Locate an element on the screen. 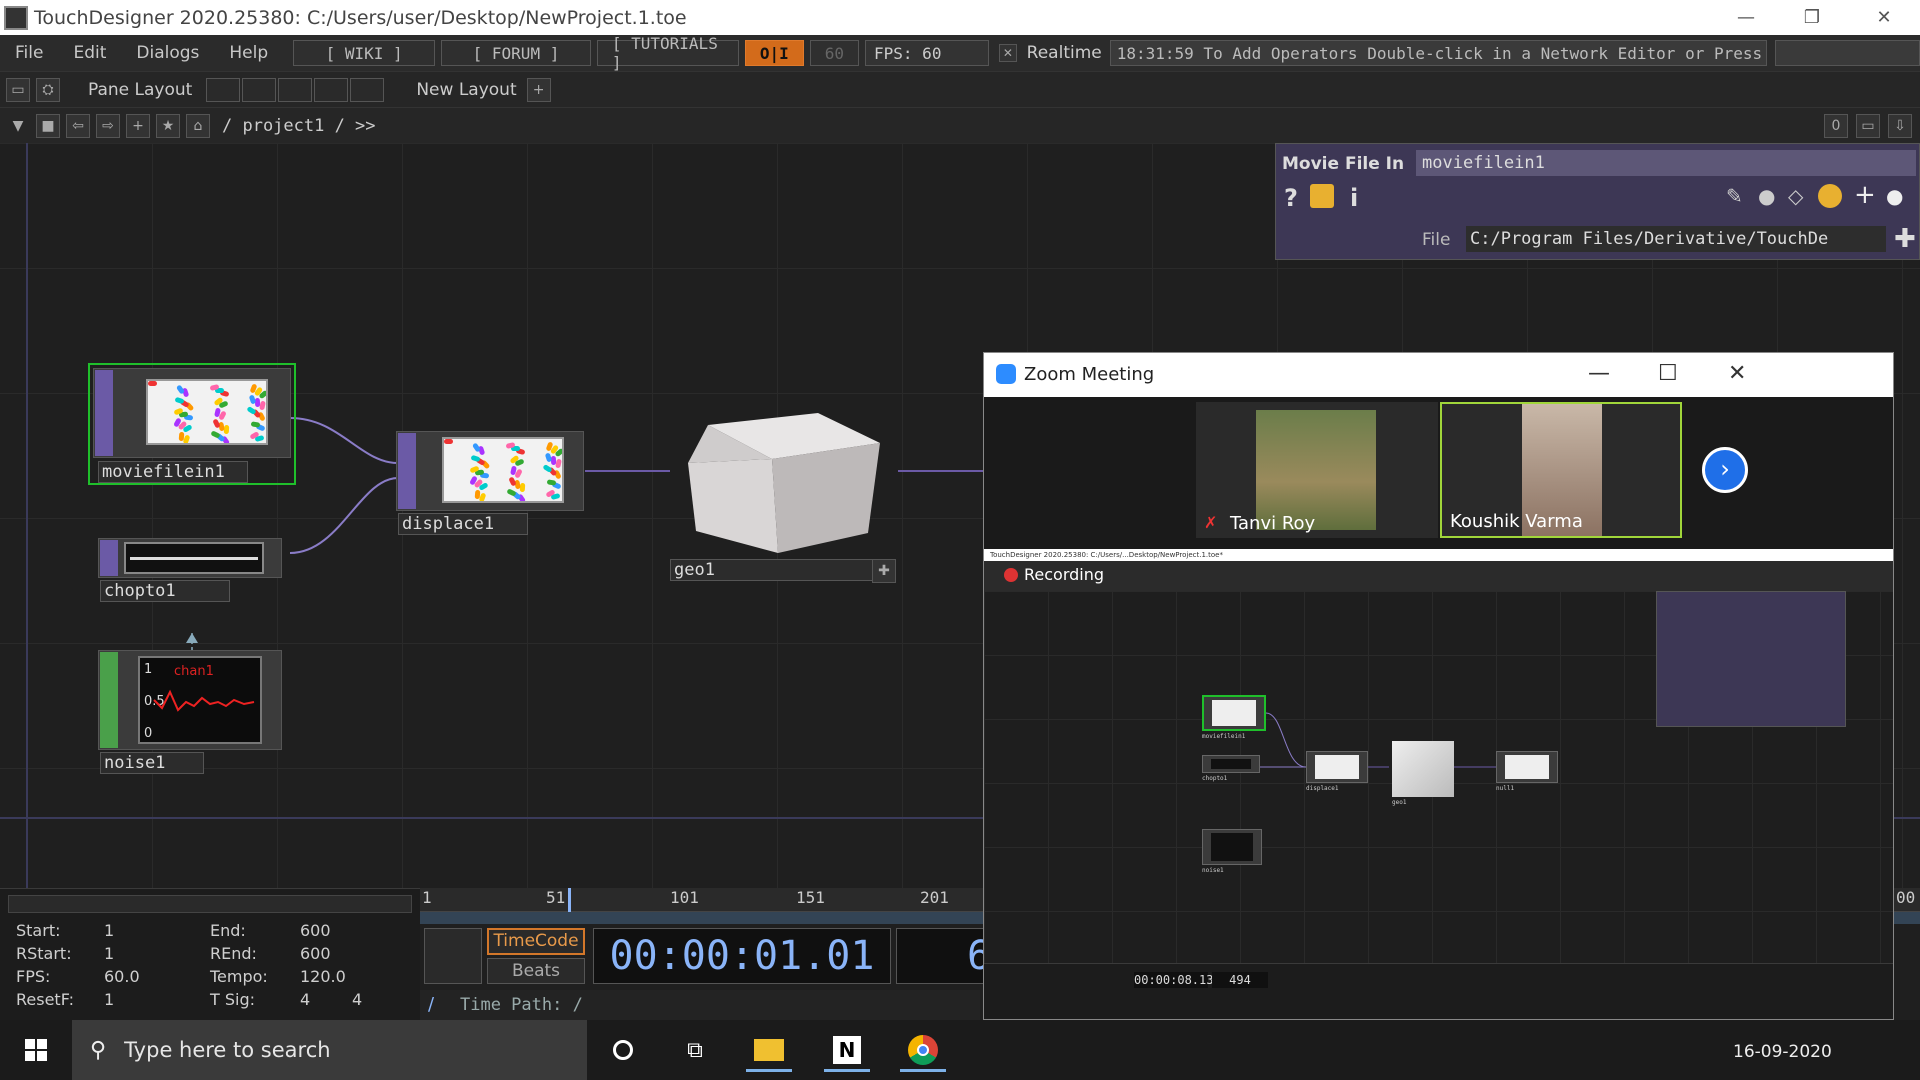 The width and height of the screenshot is (1920, 1080). node-label: displace1 is located at coordinates (463, 524).